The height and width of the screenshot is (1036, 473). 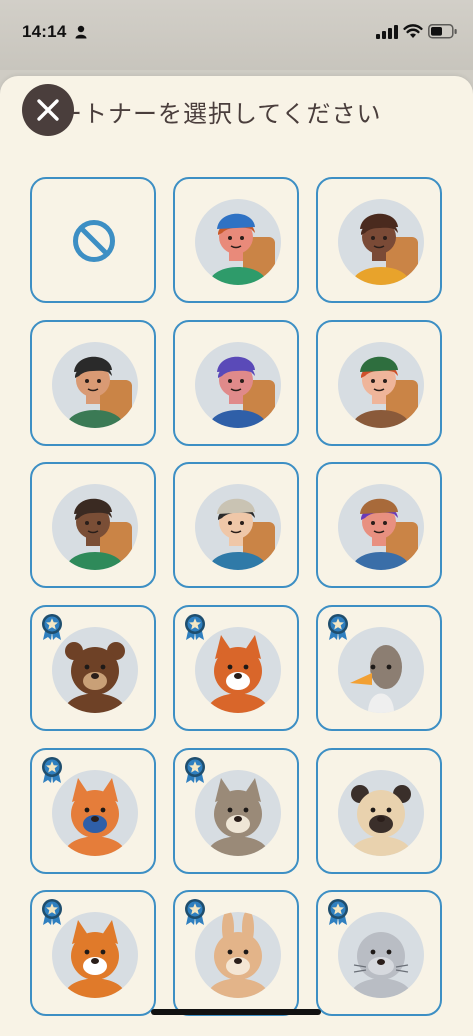 I want to click on partner-card-hiker-green-beanie, so click(x=379, y=383).